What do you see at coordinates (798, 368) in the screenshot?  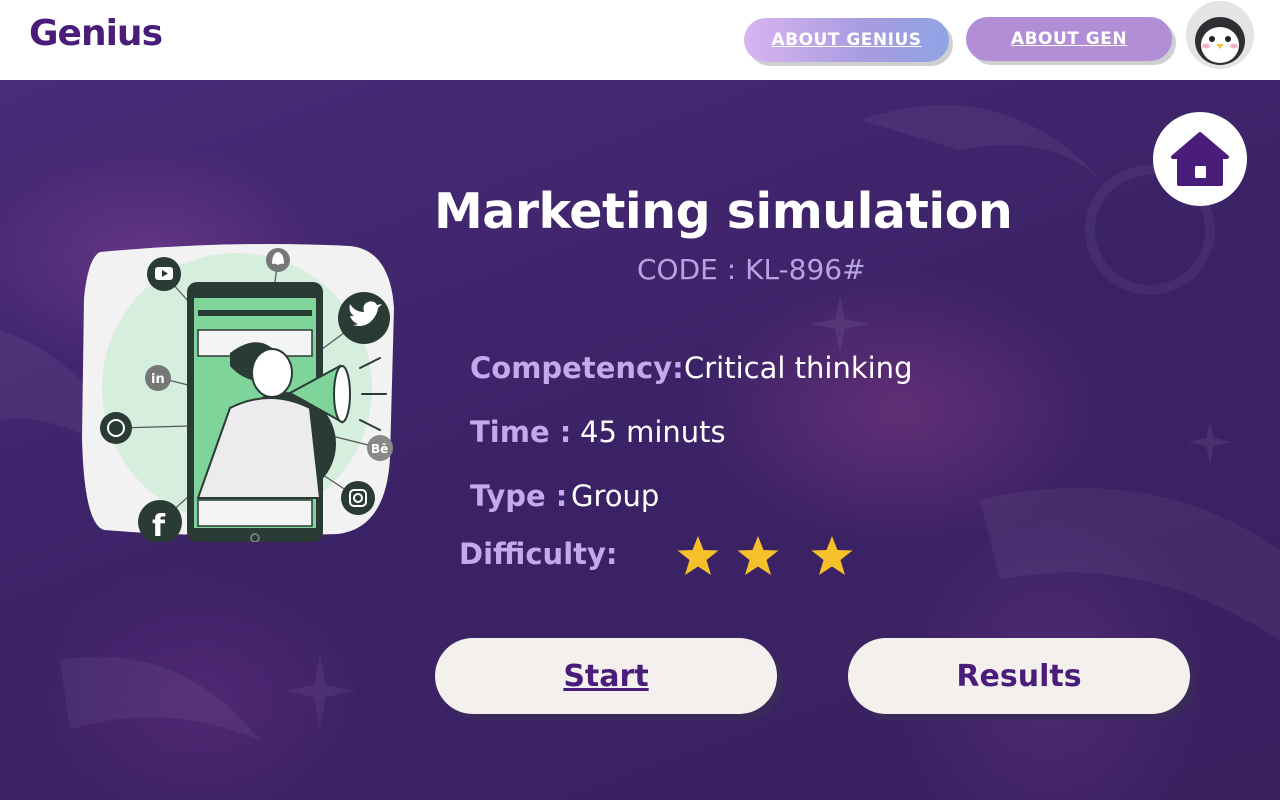 I see `competency-value: Critical thinking` at bounding box center [798, 368].